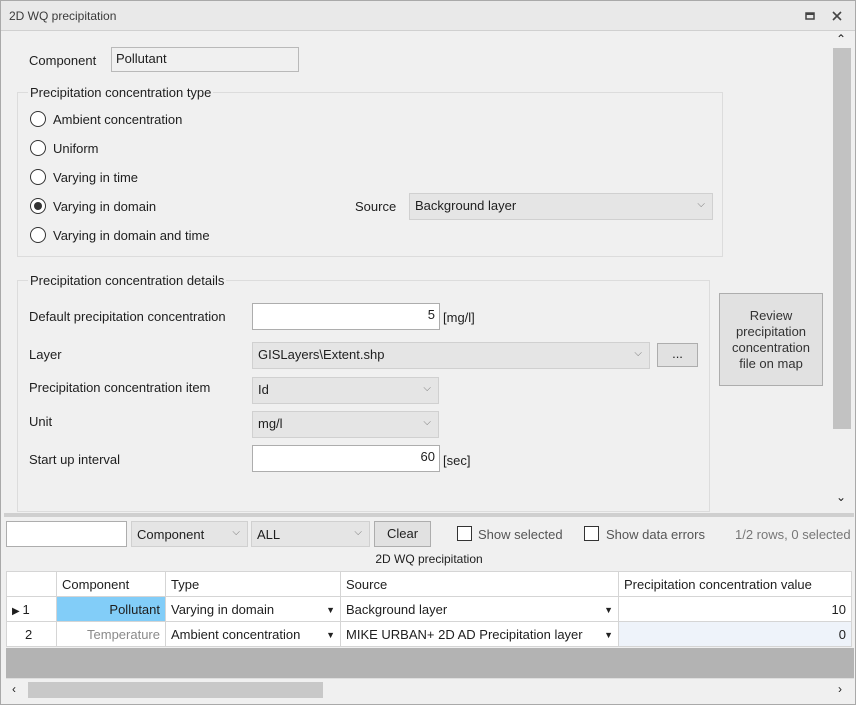 The width and height of the screenshot is (856, 705). I want to click on vertical-scrollbar: ⌃ ⌄, so click(842, 272).